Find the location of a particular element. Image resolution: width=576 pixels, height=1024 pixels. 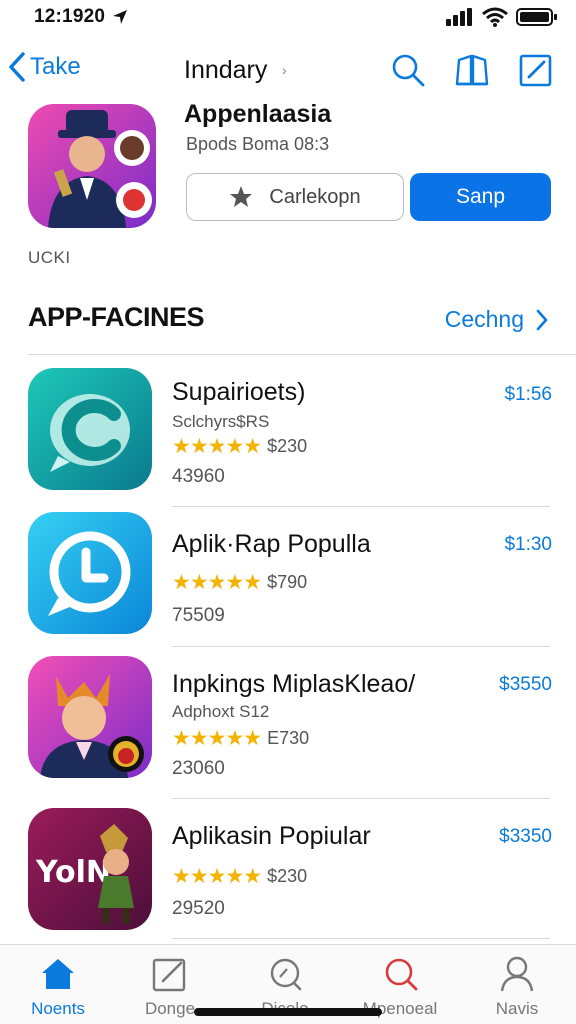

home-icon is located at coordinates (58, 974).